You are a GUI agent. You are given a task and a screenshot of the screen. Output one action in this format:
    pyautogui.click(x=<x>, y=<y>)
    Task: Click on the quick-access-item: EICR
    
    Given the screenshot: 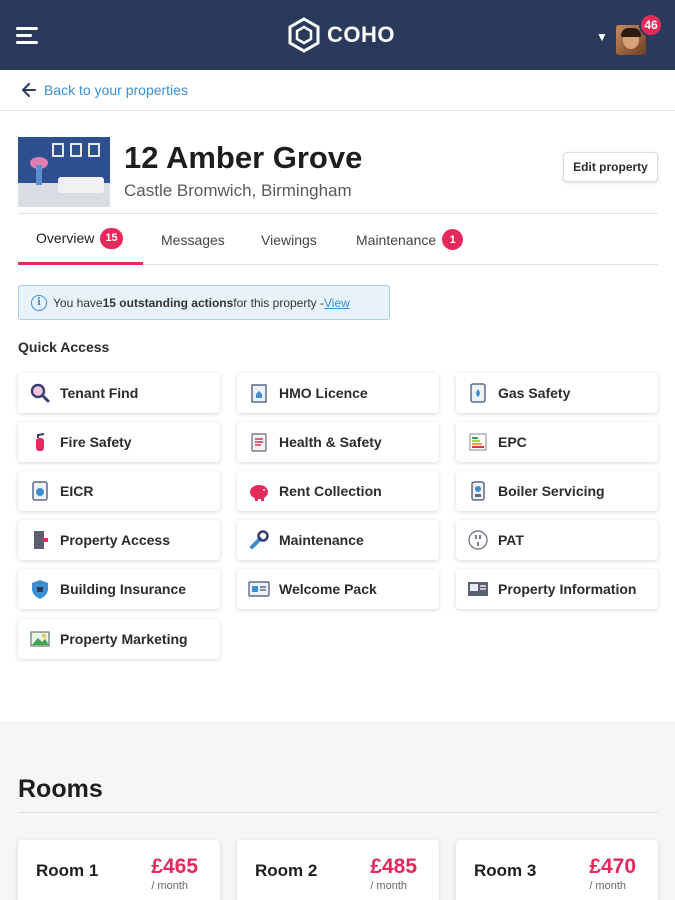 What is the action you would take?
    pyautogui.click(x=119, y=491)
    